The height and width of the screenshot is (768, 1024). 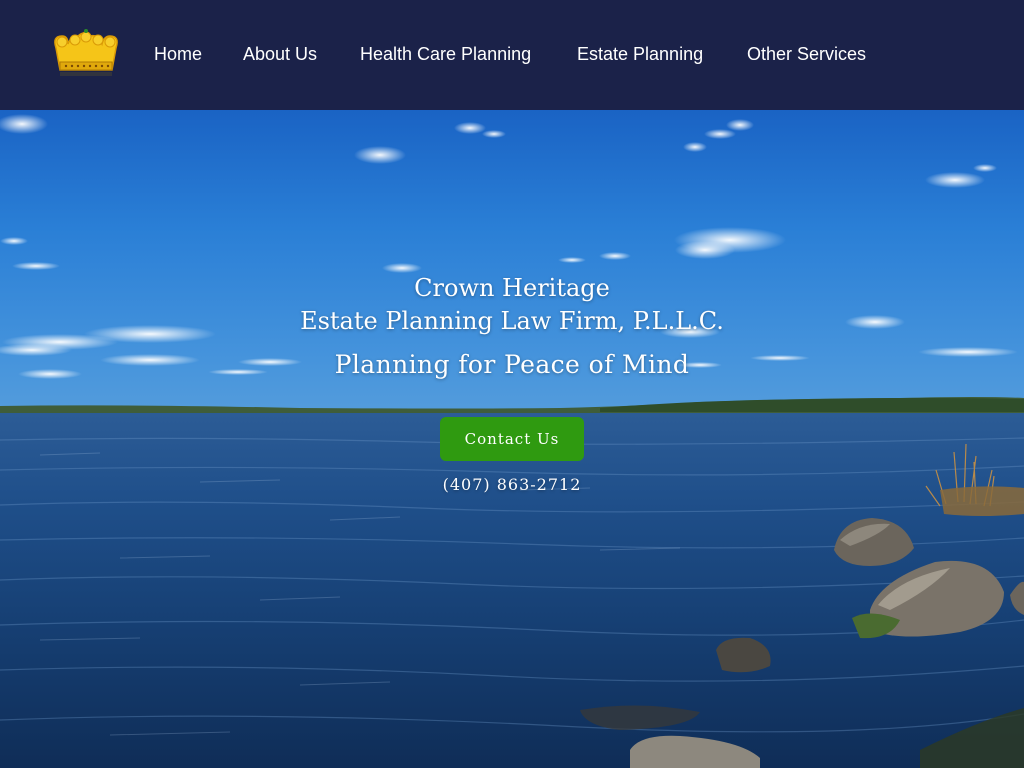 I want to click on nav-about-us: About Us, so click(x=280, y=54).